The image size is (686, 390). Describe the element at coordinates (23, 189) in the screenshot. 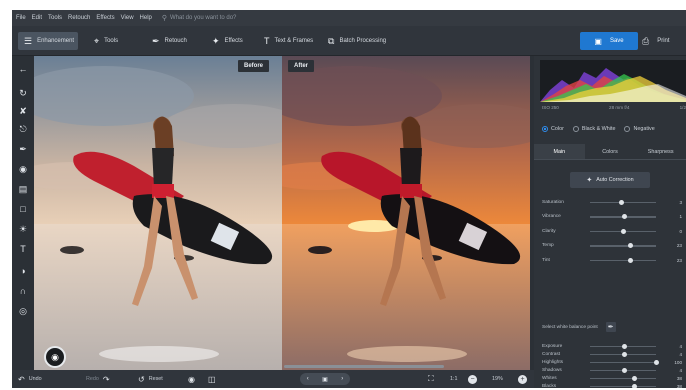

I see `gradient-icon: ▤` at that location.